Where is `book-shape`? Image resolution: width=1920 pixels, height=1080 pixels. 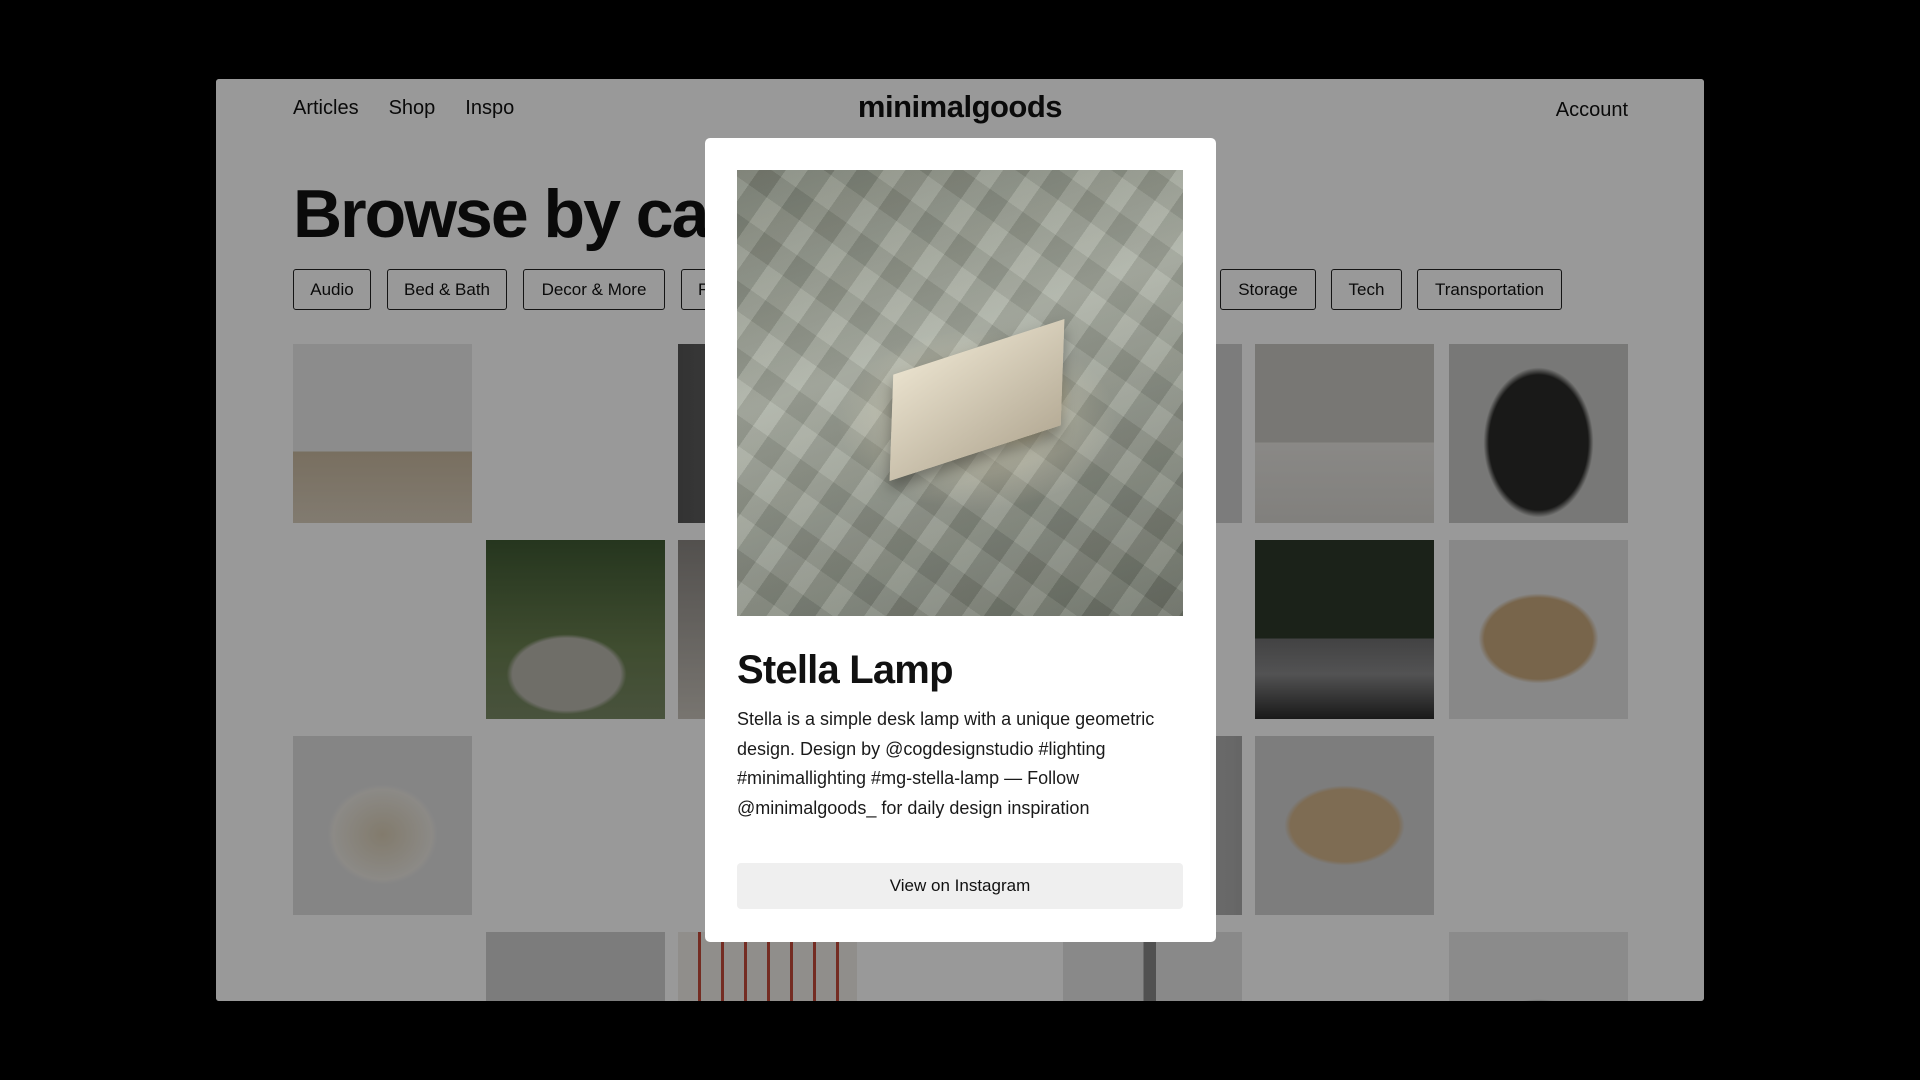 book-shape is located at coordinates (977, 400).